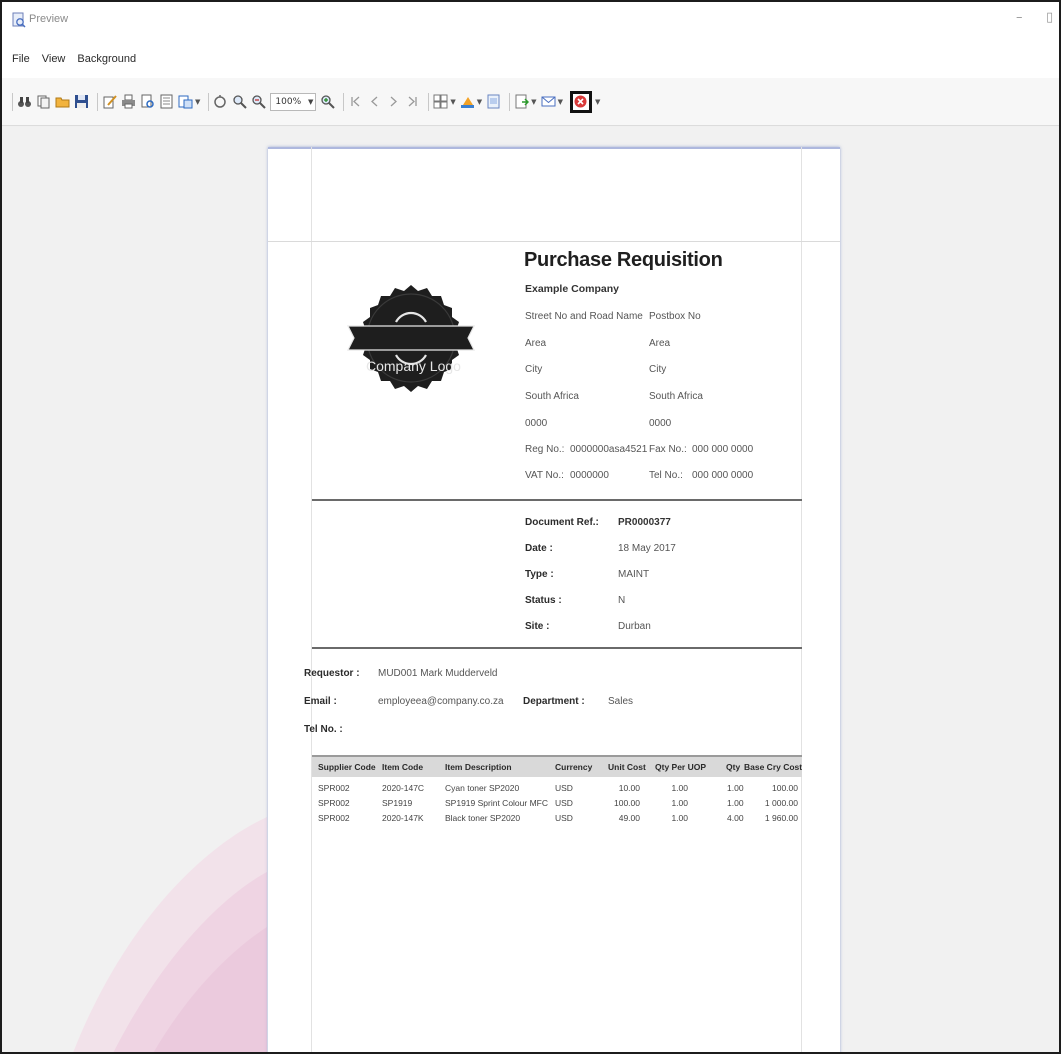  I want to click on zoom-select: 100% ▼, so click(293, 101).